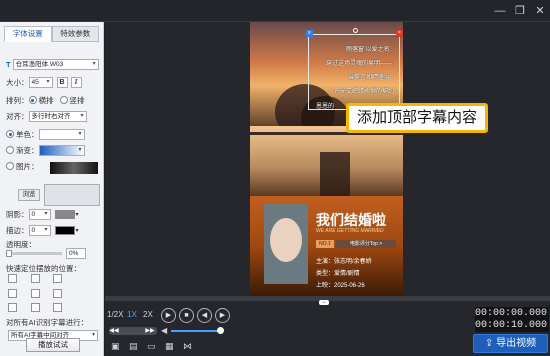 This screenshot has width=550, height=356. Describe the element at coordinates (344, 262) in the screenshot. I see `poster-cast: 主演：张志明/余春娇` at that location.